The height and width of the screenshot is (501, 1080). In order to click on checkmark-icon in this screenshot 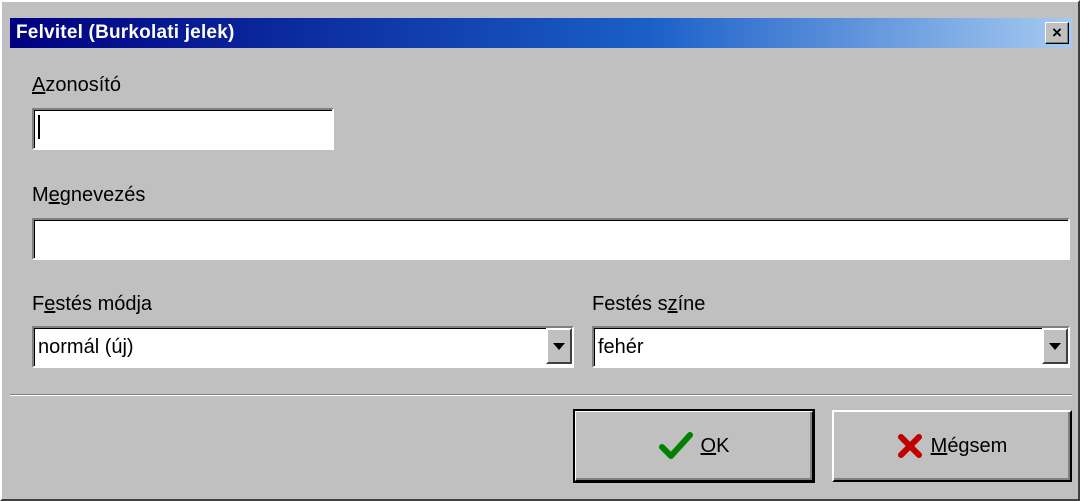, I will do `click(675, 445)`.